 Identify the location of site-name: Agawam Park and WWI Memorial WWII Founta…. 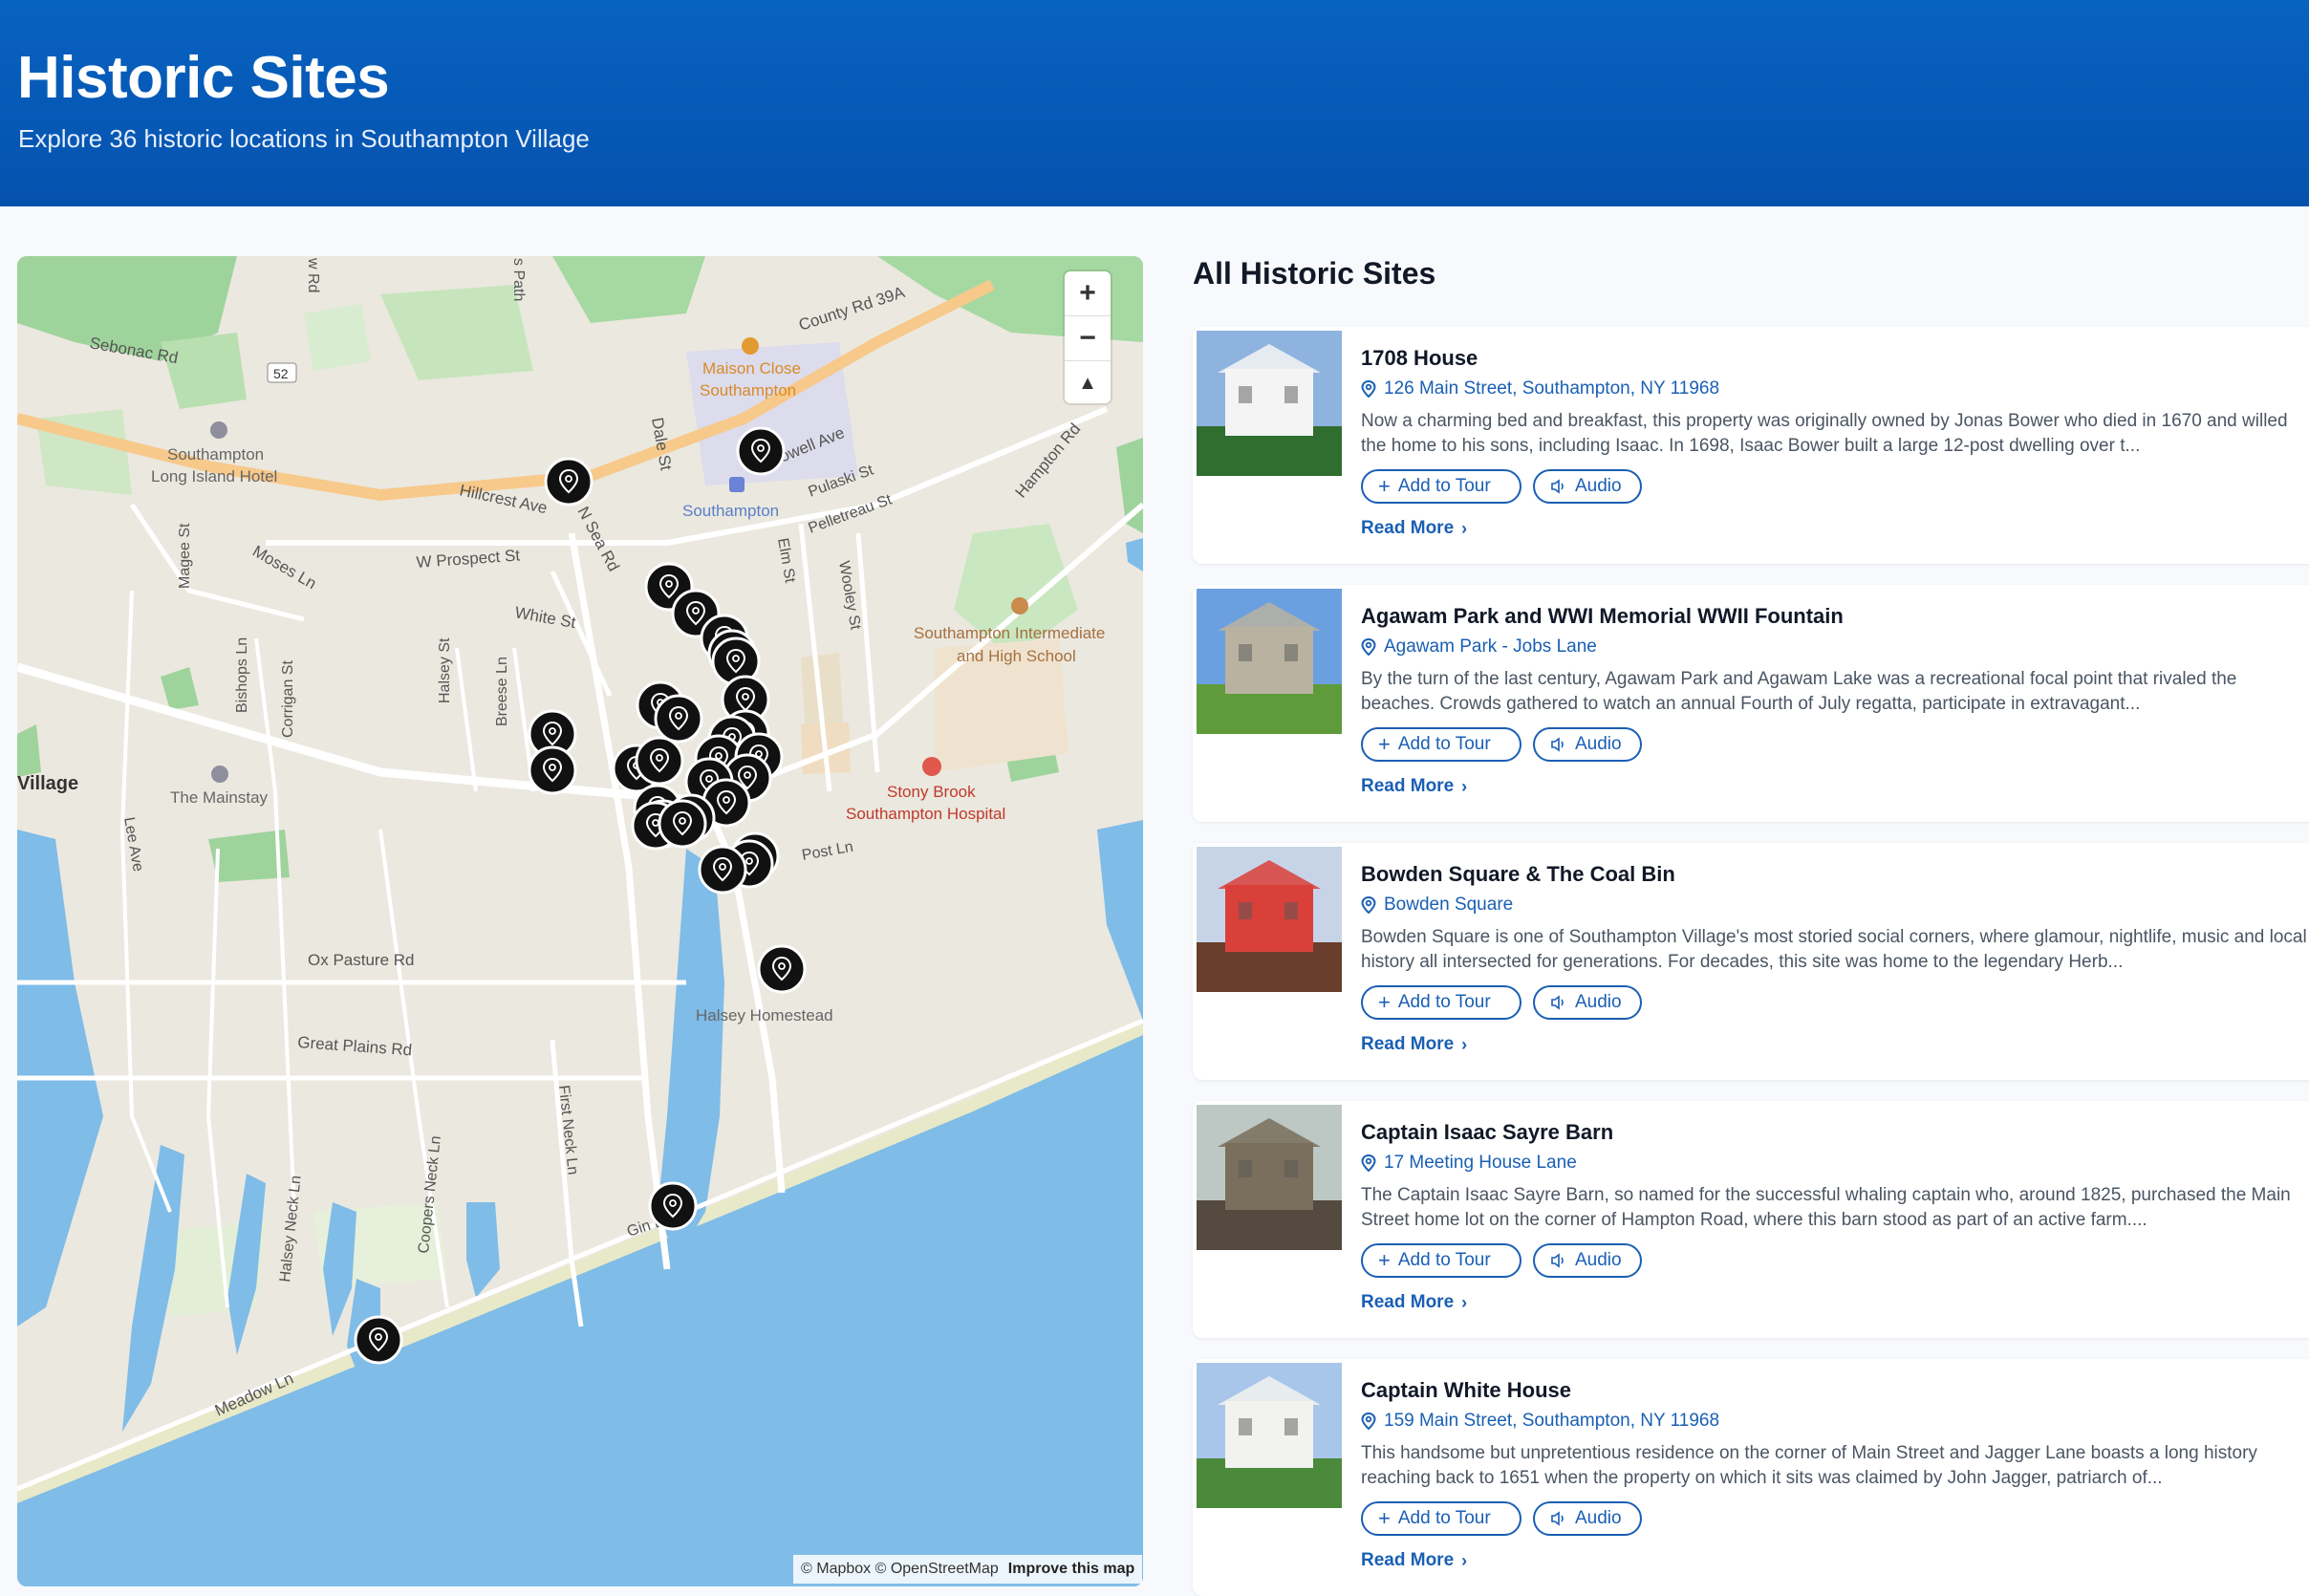
(1602, 616).